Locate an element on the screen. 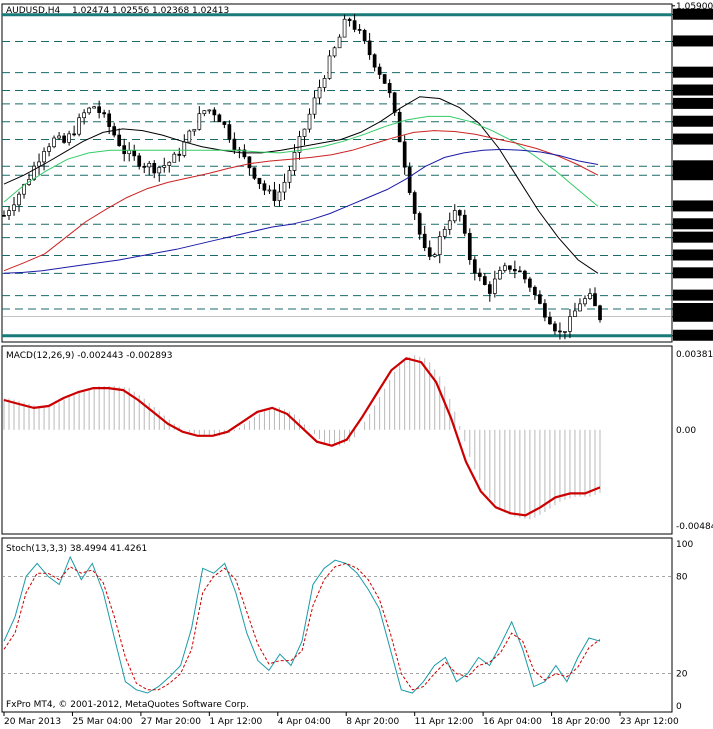 This screenshot has height=729, width=713. price-scale-label: 1.03300 is located at coordinates (694, 239).